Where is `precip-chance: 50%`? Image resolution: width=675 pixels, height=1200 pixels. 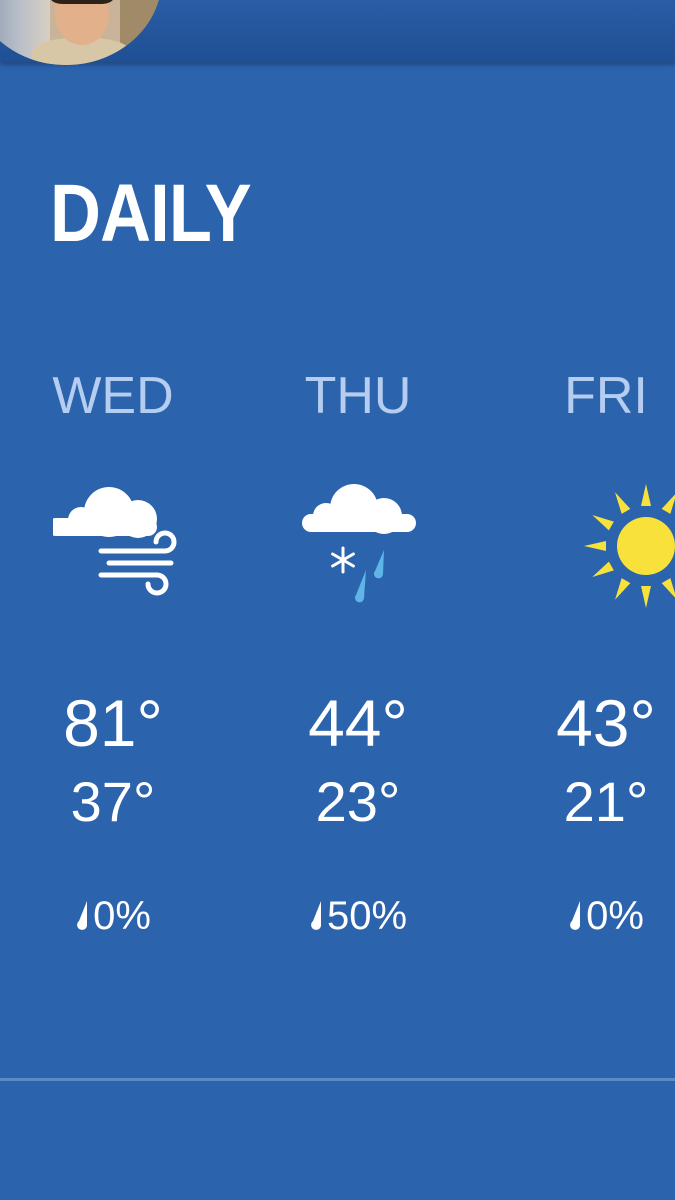 precip-chance: 50% is located at coordinates (358, 916).